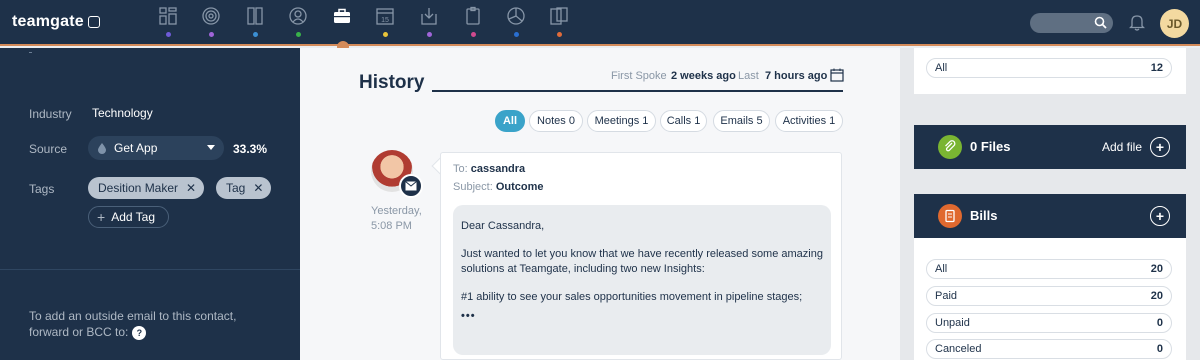 The image size is (1200, 360). I want to click on bills-row-count: 20, so click(1156, 296).